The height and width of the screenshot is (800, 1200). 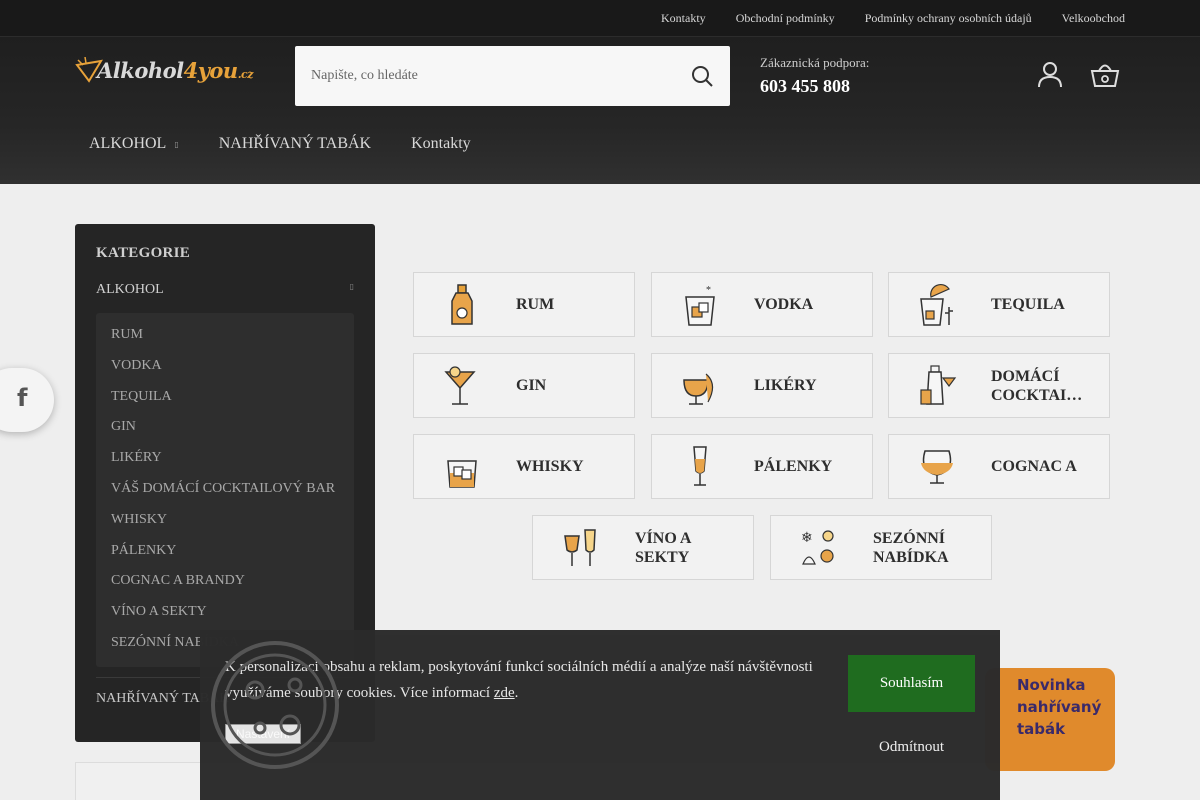 What do you see at coordinates (535, 304) in the screenshot?
I see `category-label: RUM` at bounding box center [535, 304].